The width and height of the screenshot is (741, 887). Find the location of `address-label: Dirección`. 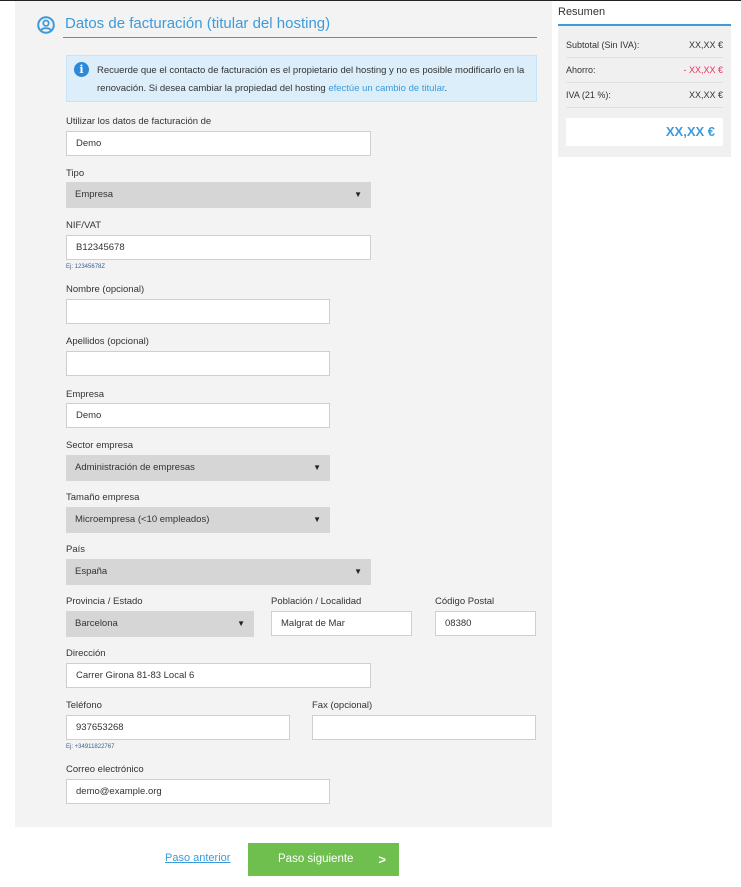

address-label: Dirección is located at coordinates (86, 653).